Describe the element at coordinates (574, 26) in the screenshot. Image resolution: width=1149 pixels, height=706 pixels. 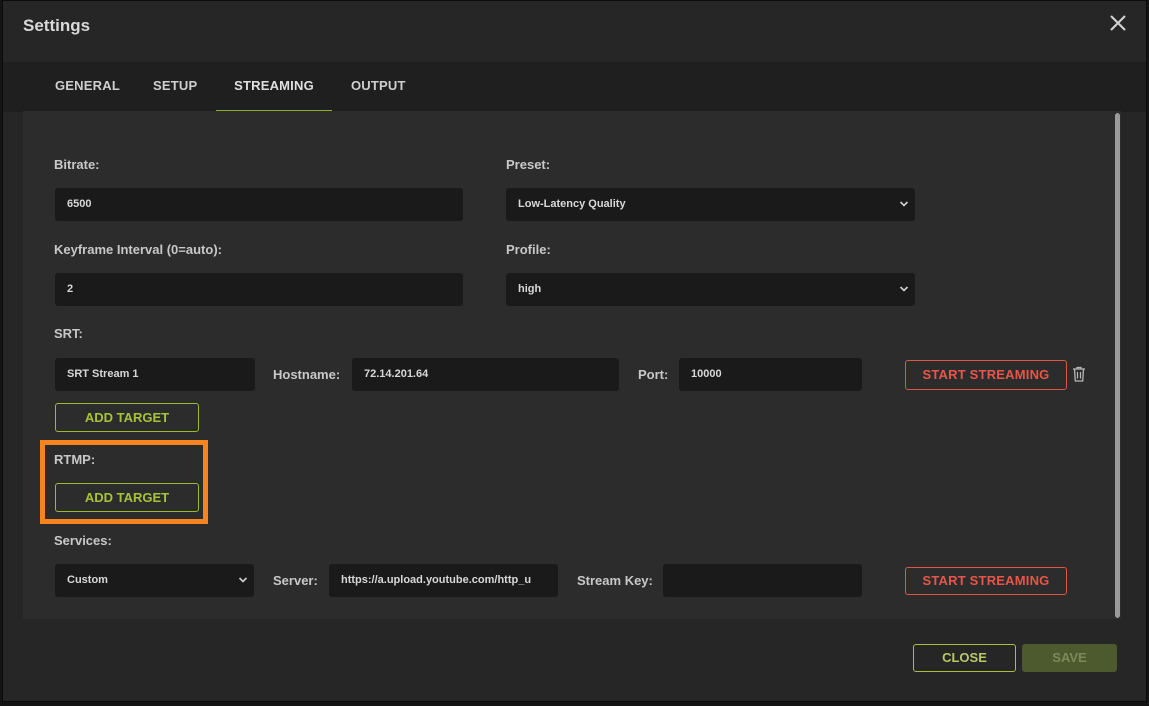
I see `title-bar: Settings` at that location.